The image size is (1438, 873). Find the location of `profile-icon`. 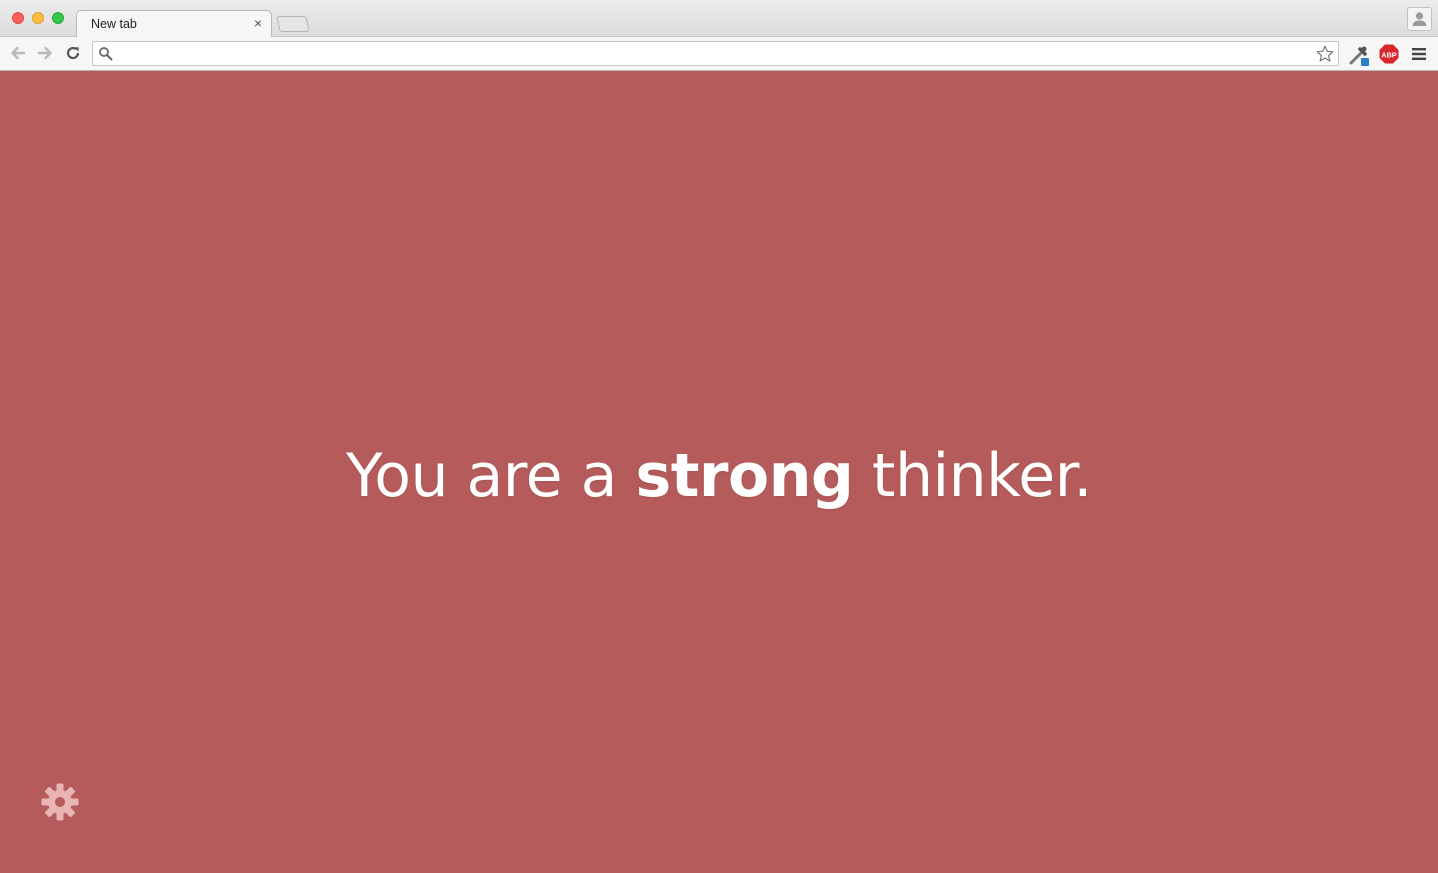

profile-icon is located at coordinates (1419, 19).